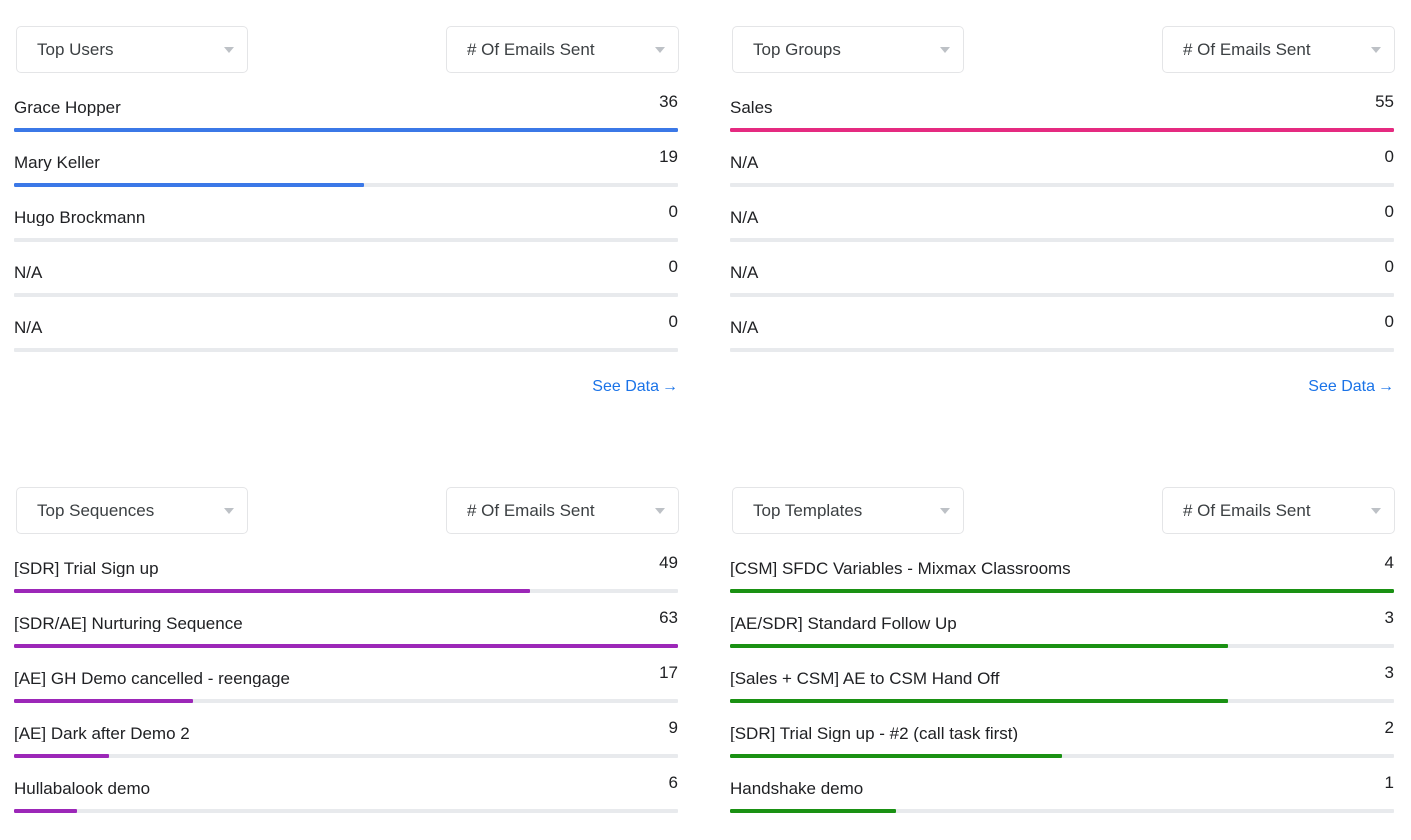 The height and width of the screenshot is (840, 1411). I want to click on bar-row: [SDR] Trial Sign up 49, so click(346, 575).